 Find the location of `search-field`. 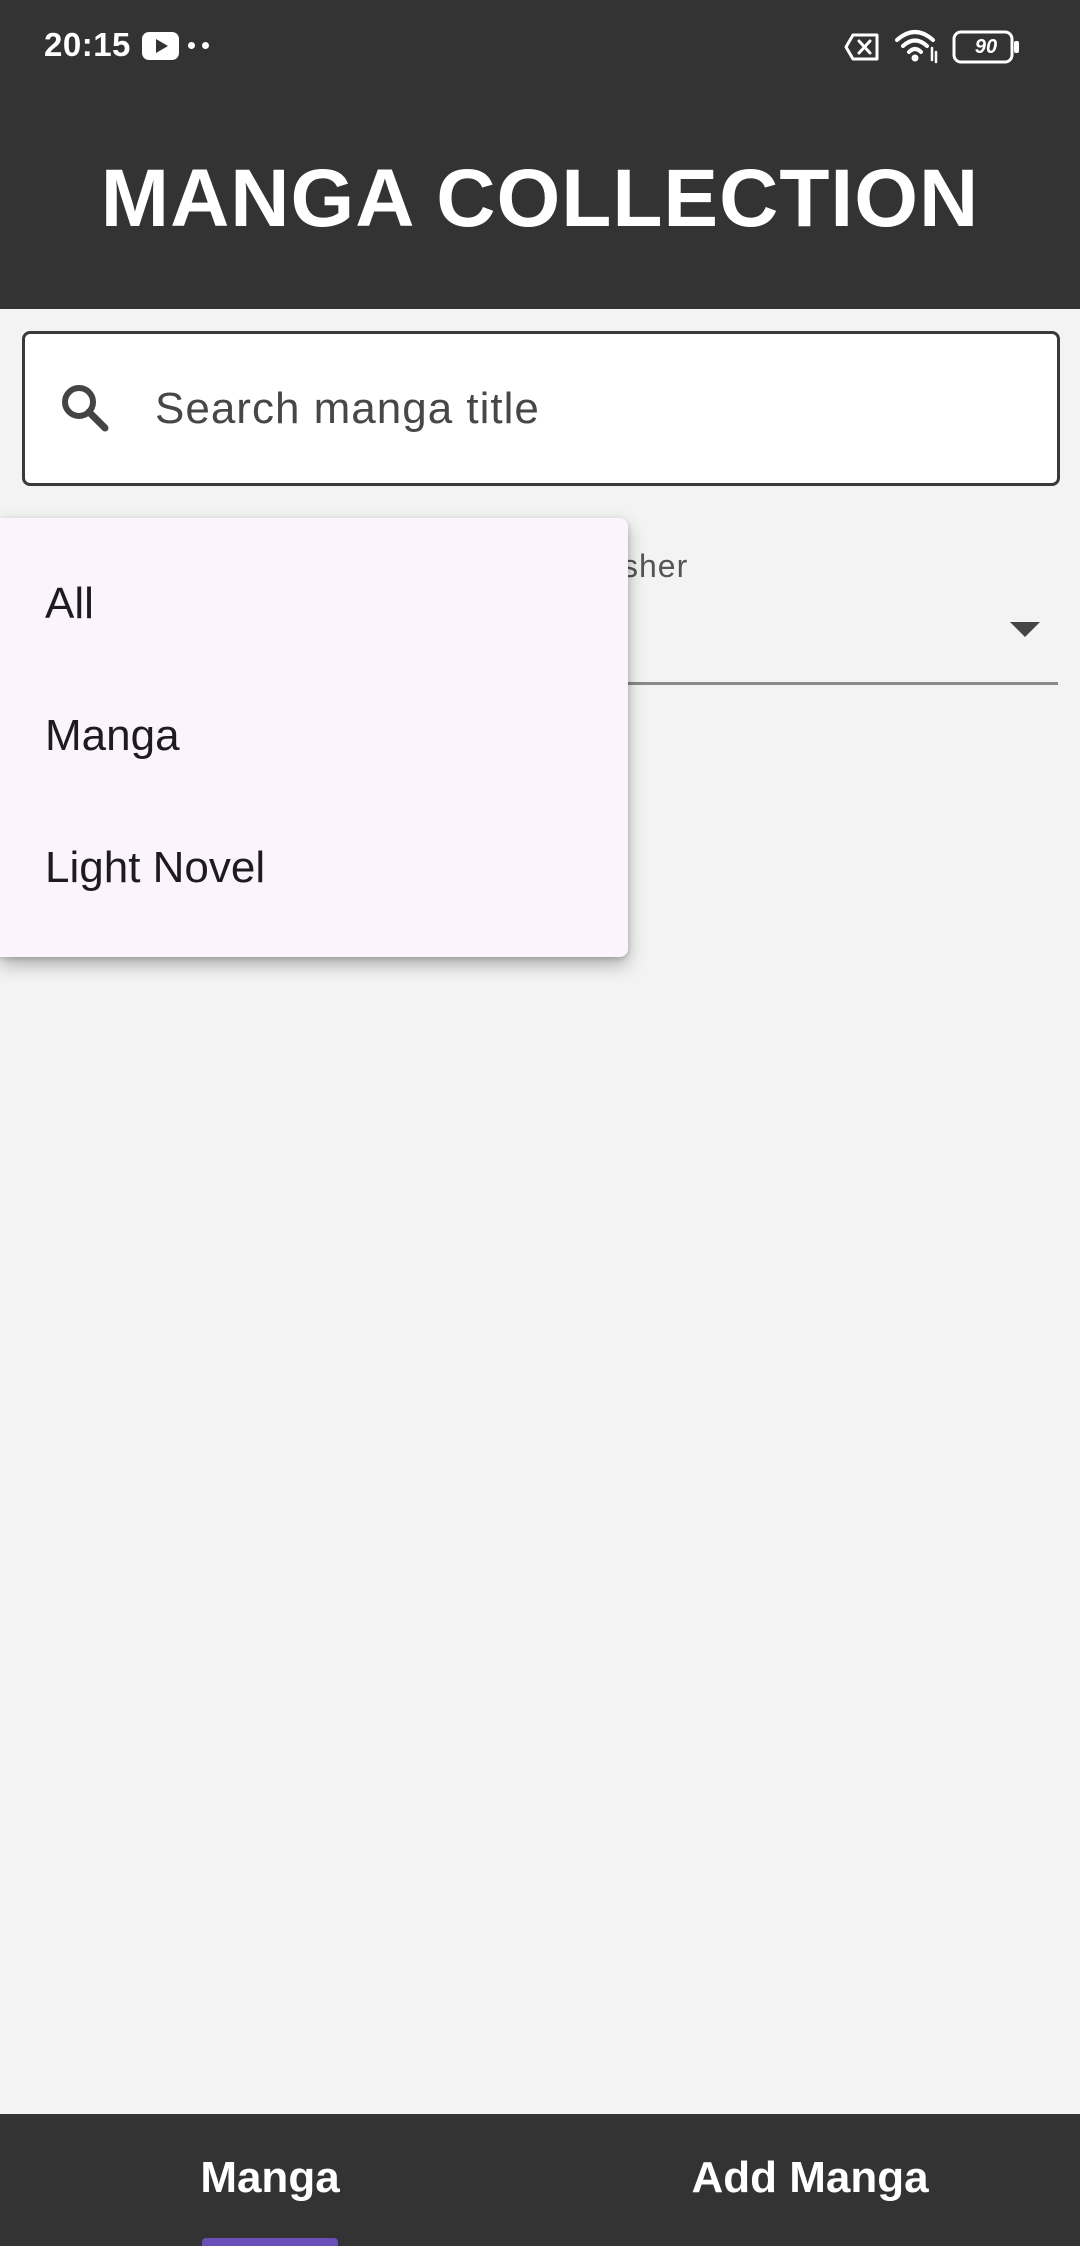

search-field is located at coordinates (541, 408).